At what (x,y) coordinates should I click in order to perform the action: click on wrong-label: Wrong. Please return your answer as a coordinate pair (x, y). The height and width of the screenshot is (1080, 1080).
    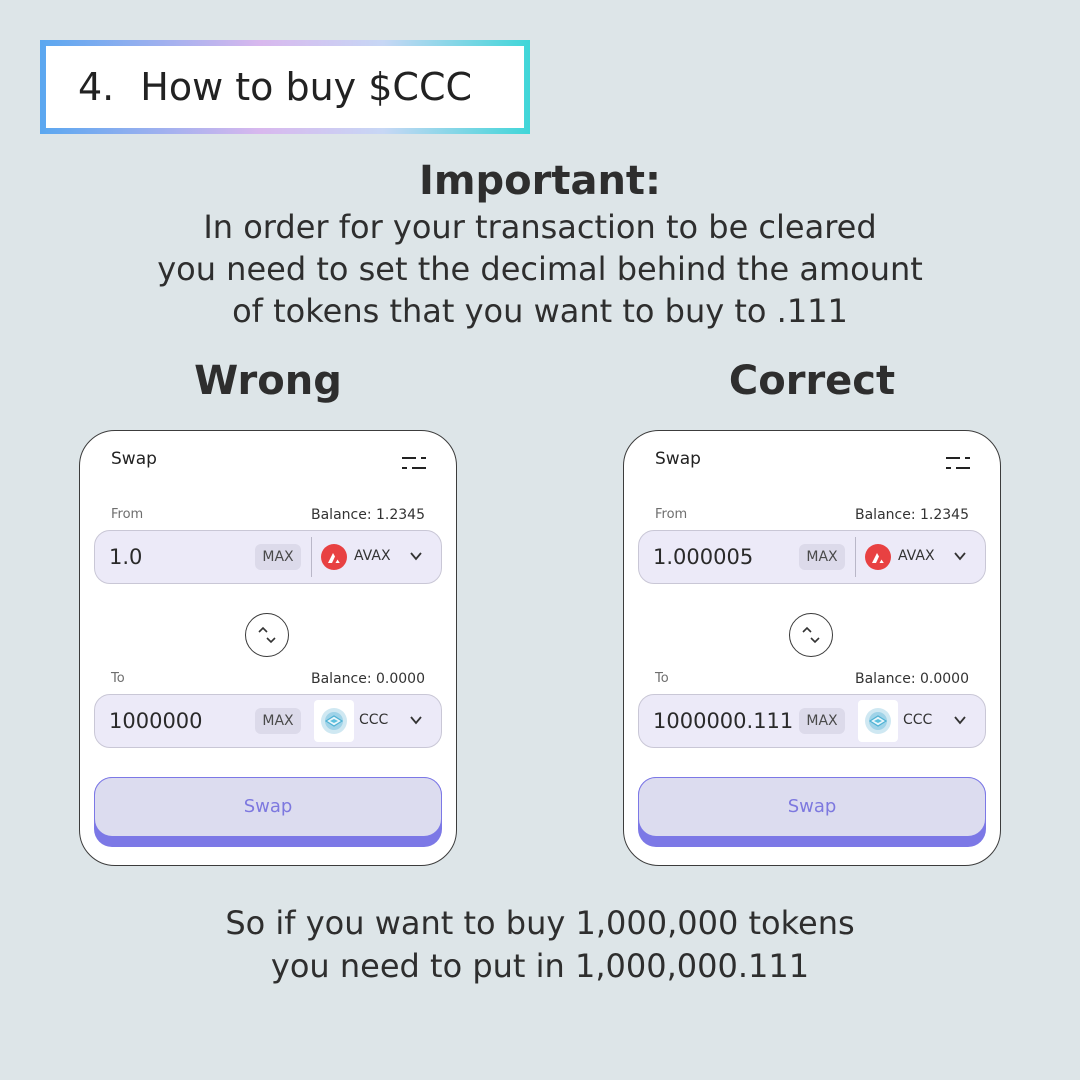
    Looking at the image, I should click on (268, 381).